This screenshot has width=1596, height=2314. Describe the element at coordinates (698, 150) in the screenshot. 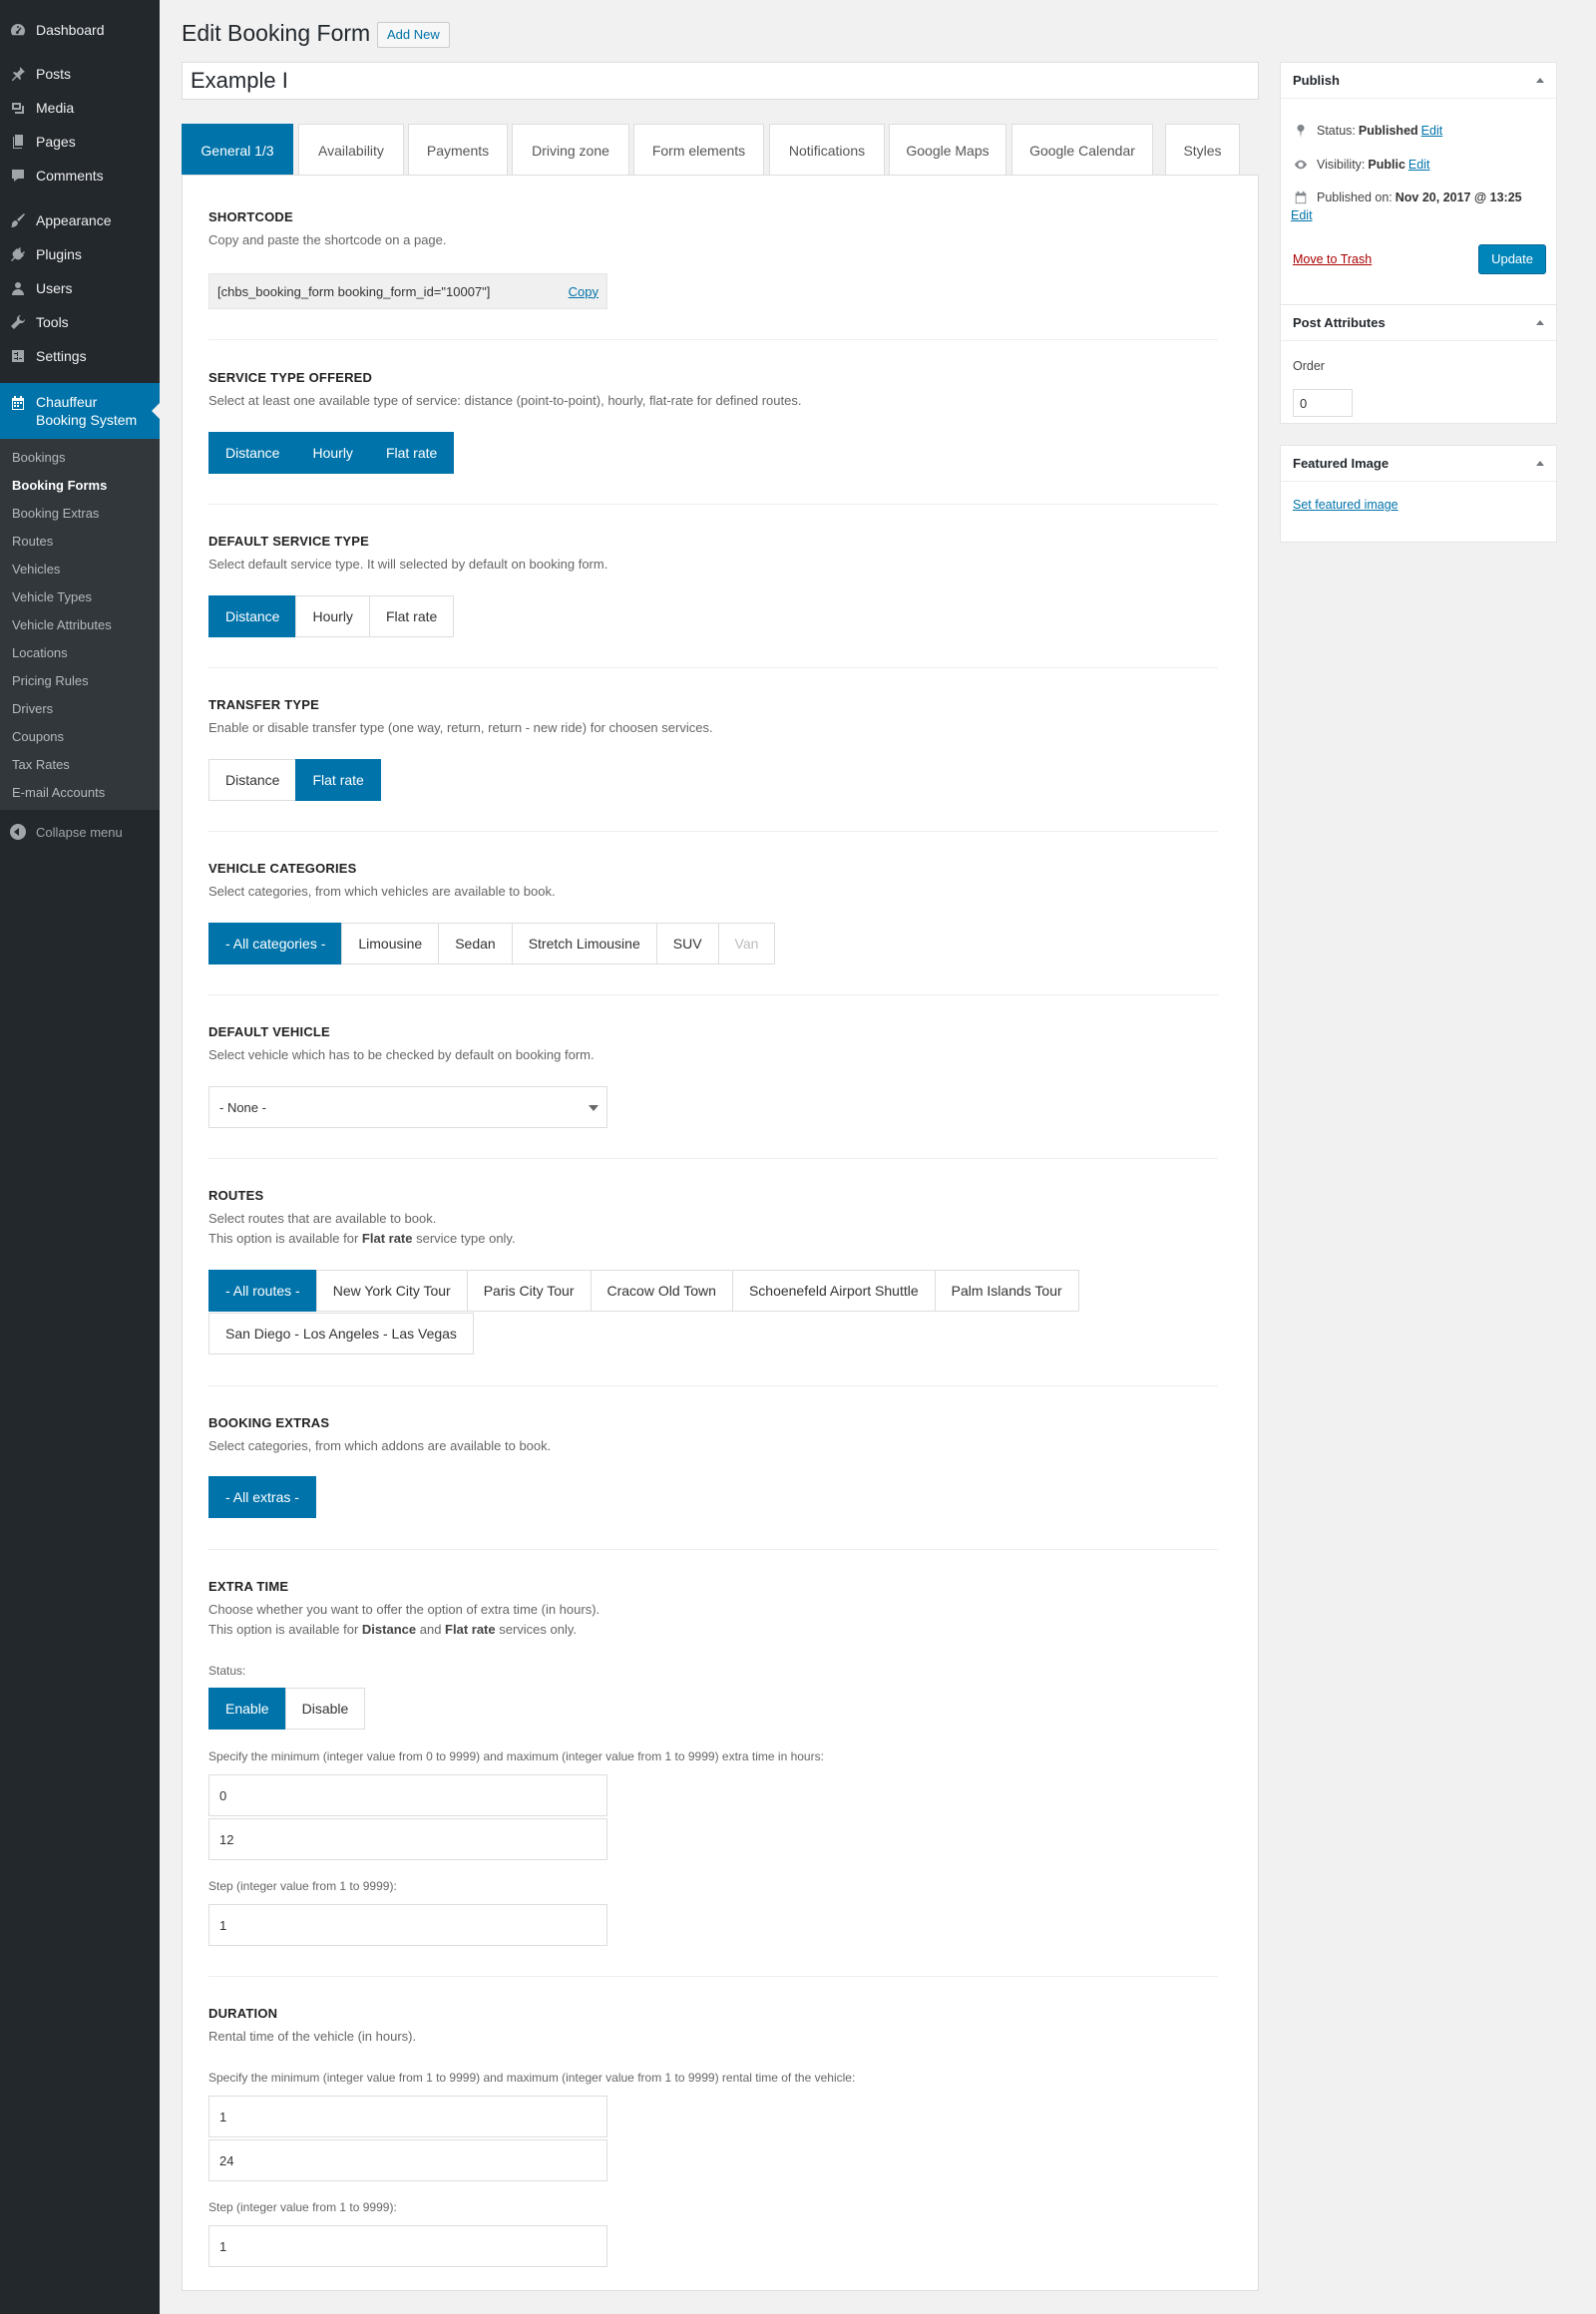

I see `tab-form-elements: Form elements` at that location.